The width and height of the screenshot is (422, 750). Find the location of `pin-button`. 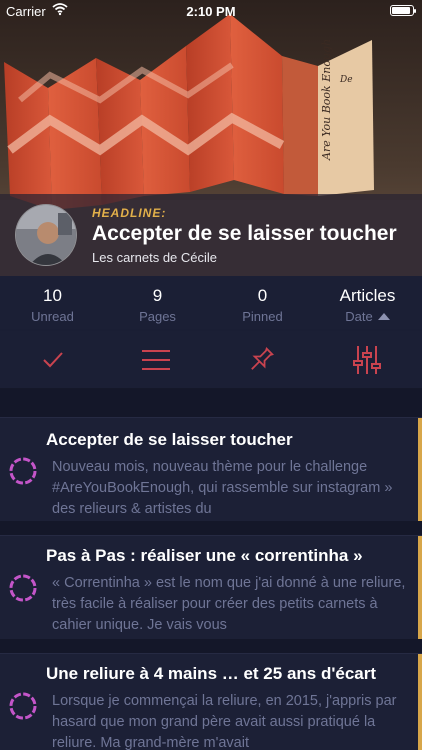

pin-button is located at coordinates (261, 360).